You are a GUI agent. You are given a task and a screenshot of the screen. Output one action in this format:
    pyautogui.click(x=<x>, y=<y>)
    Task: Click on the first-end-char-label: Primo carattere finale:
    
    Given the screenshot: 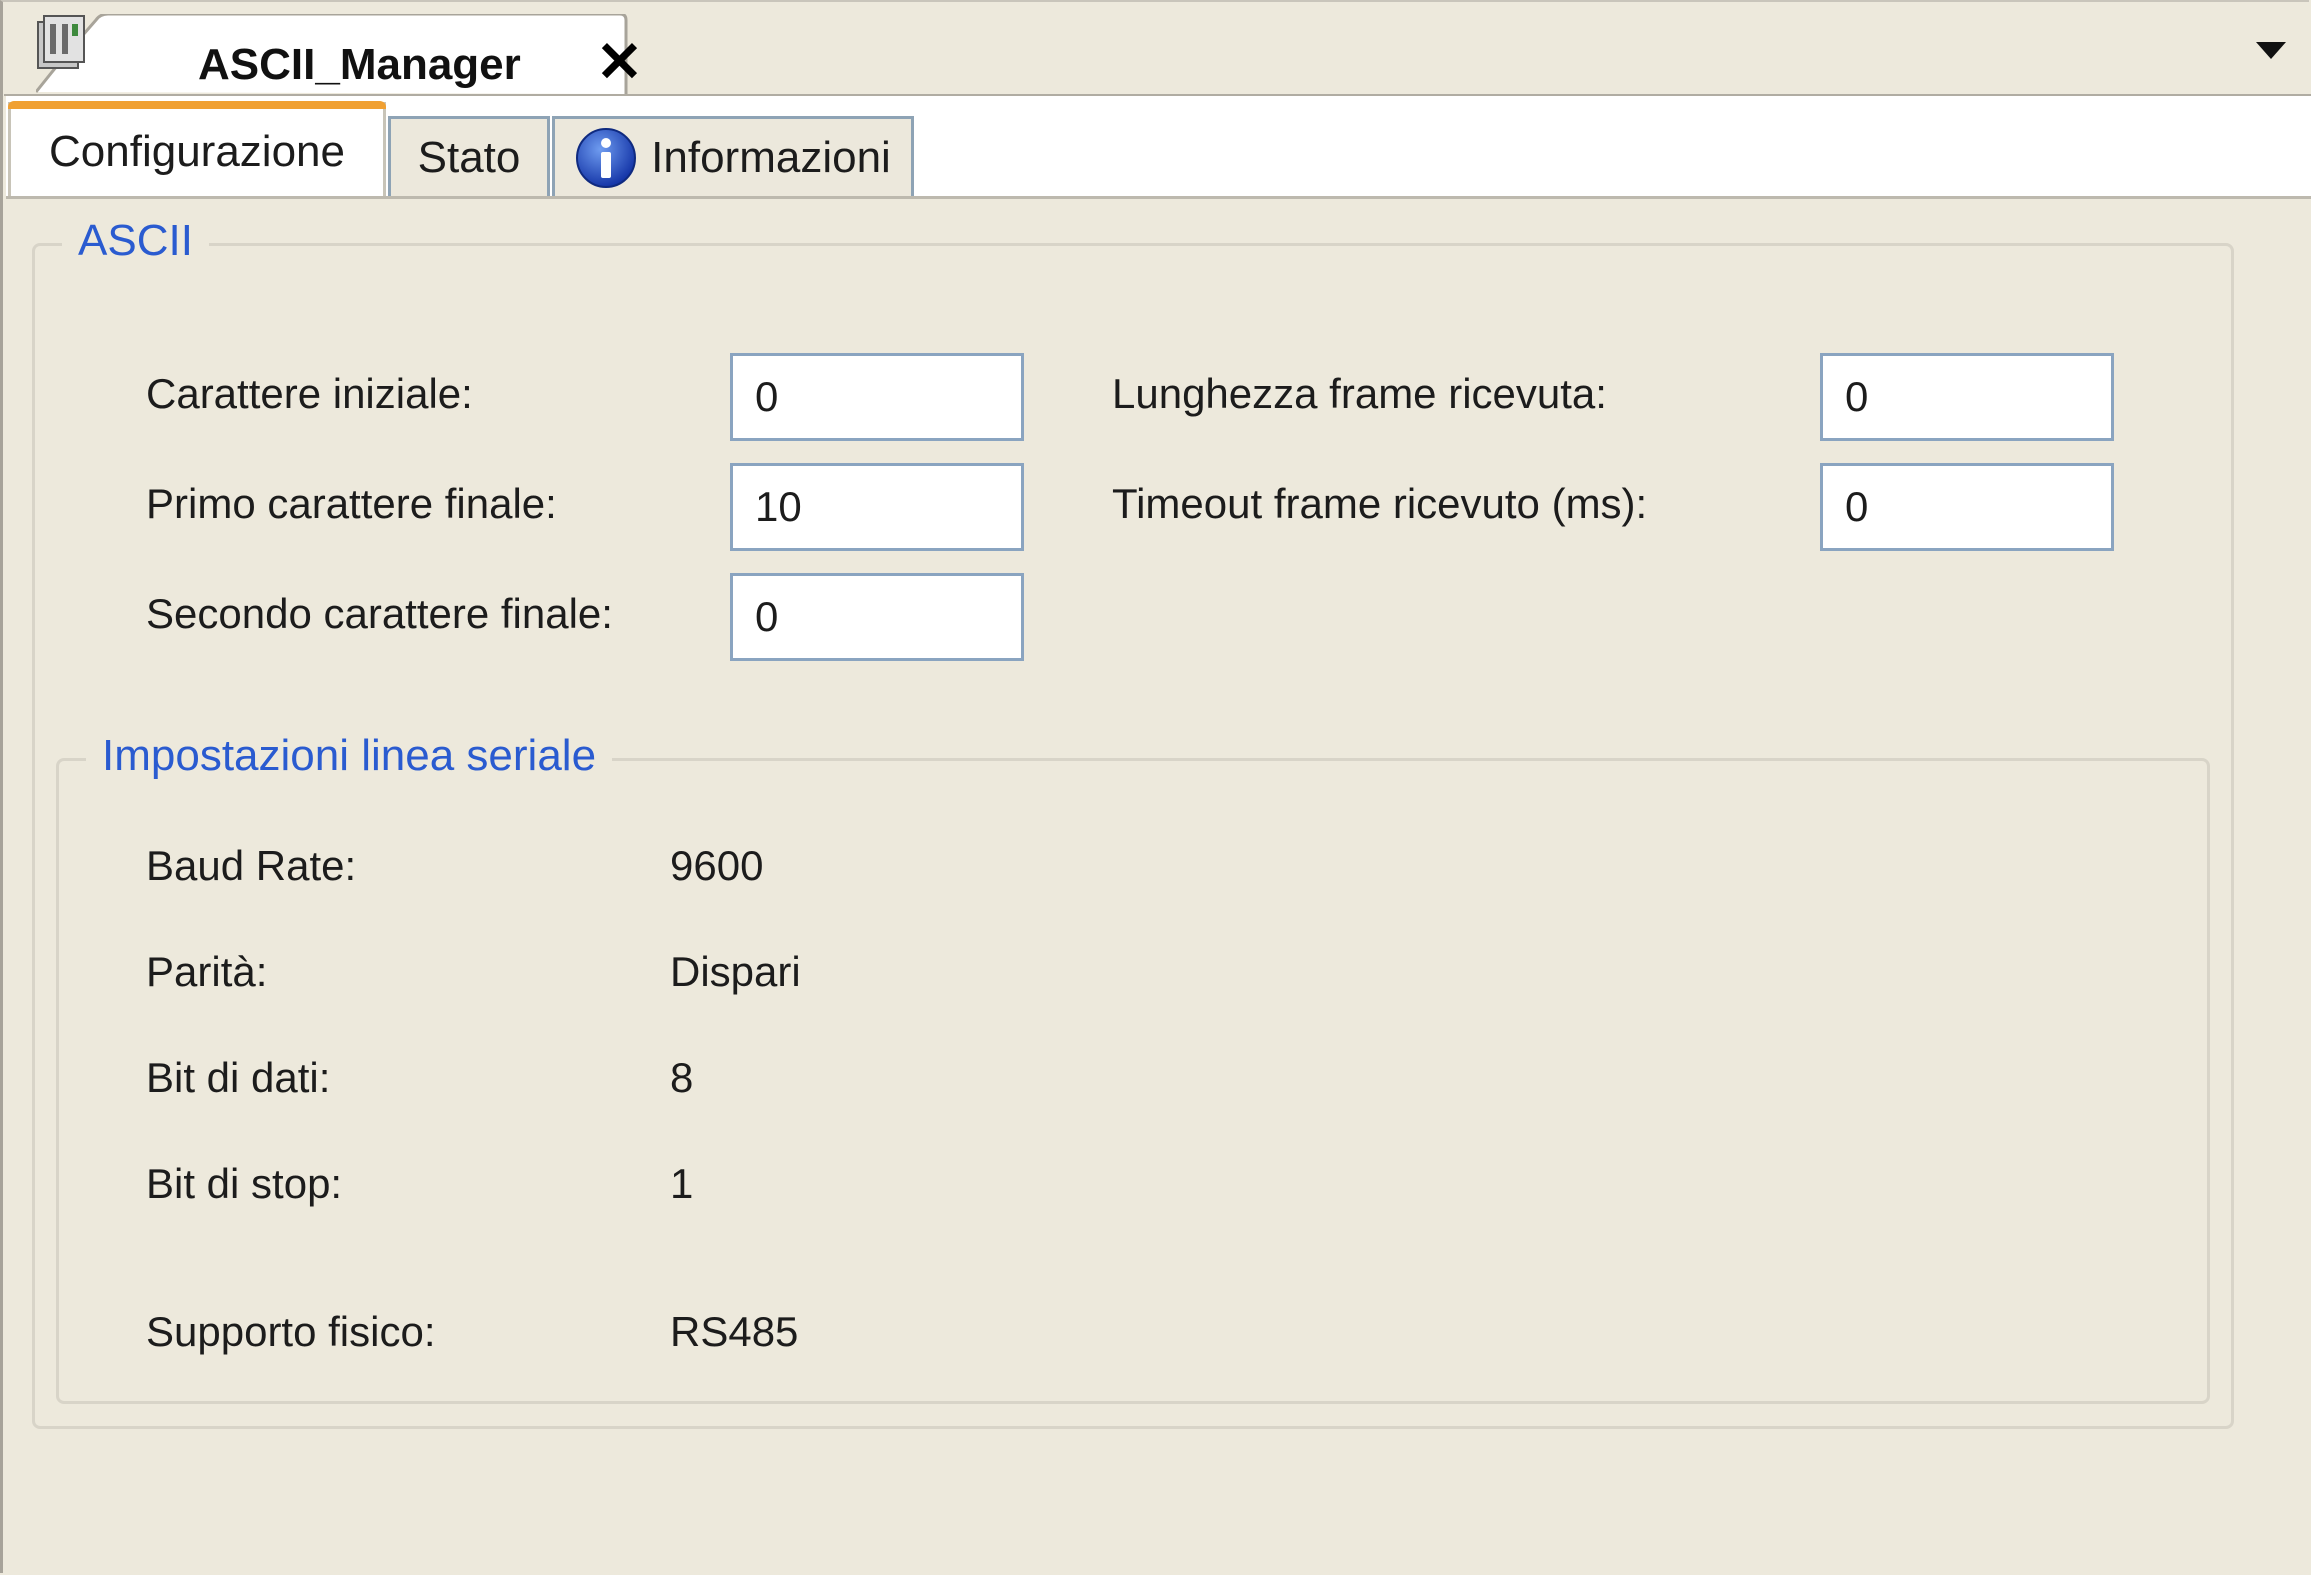 What is the action you would take?
    pyautogui.click(x=351, y=503)
    